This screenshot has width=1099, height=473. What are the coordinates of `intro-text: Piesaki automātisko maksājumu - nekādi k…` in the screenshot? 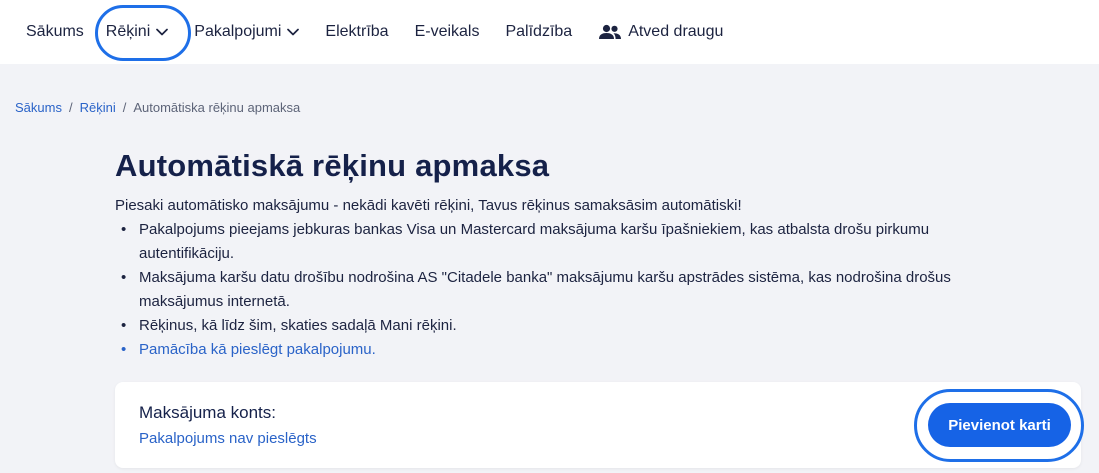 It's located at (428, 205).